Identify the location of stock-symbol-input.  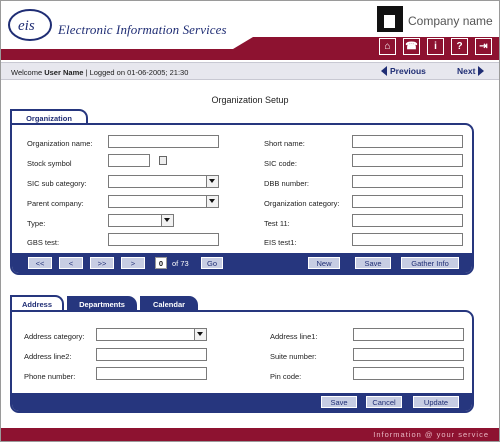
(129, 160).